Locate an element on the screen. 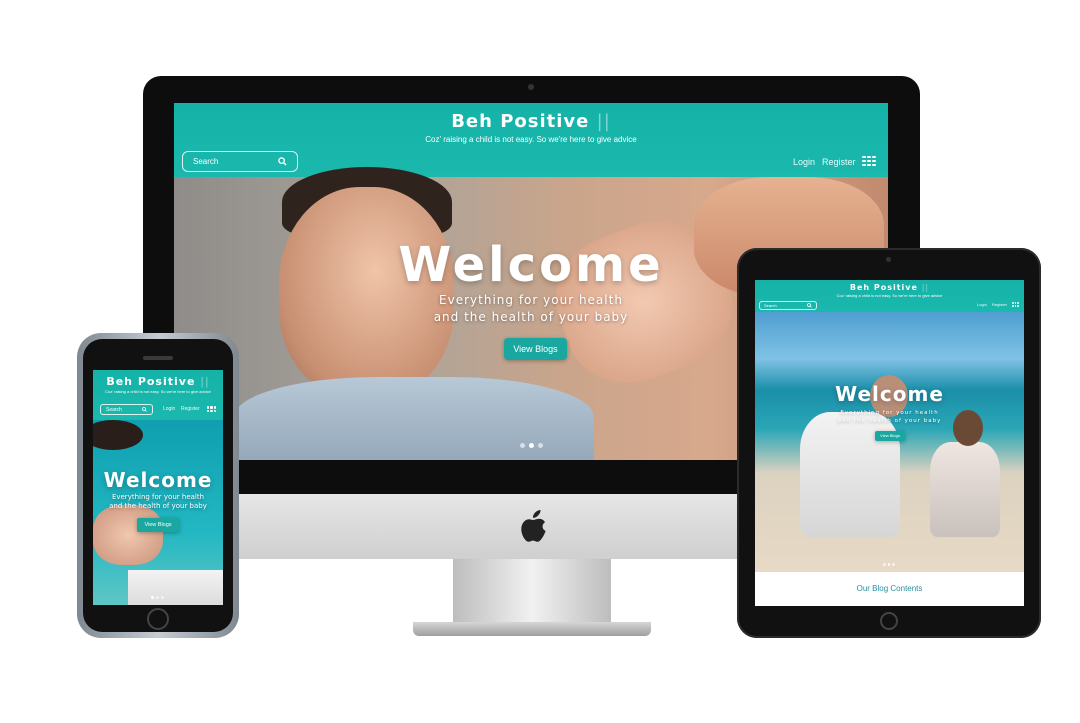 The image size is (1080, 723). blog-section-title: Our Blog Contents is located at coordinates (889, 589).